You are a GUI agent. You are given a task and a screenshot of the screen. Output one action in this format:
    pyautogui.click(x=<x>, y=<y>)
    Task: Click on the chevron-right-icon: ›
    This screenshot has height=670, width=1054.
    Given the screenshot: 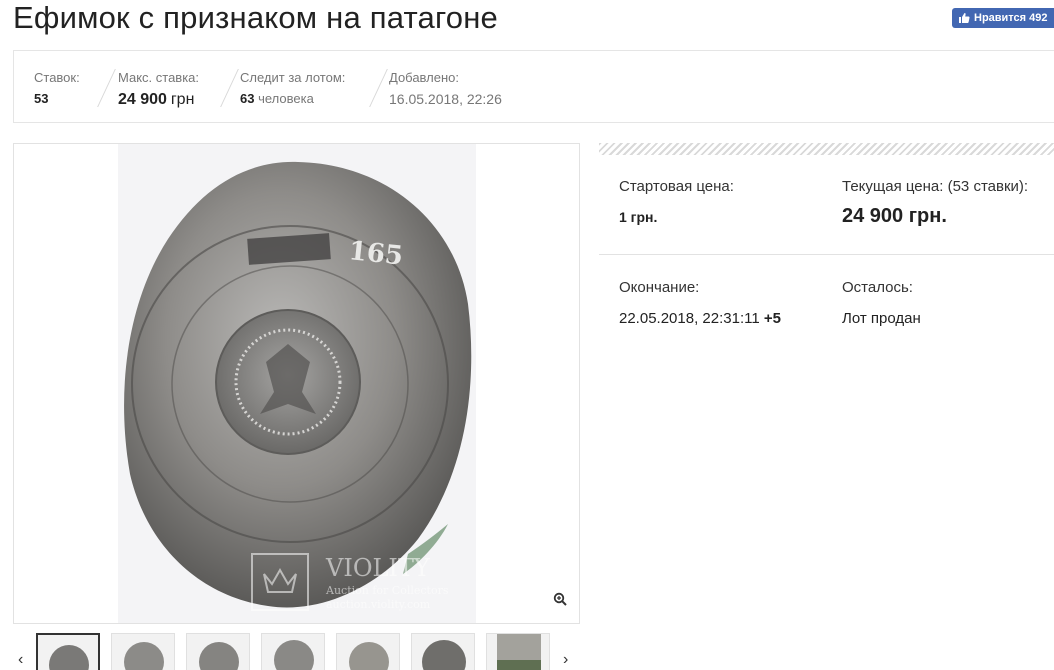 What is the action you would take?
    pyautogui.click(x=565, y=660)
    